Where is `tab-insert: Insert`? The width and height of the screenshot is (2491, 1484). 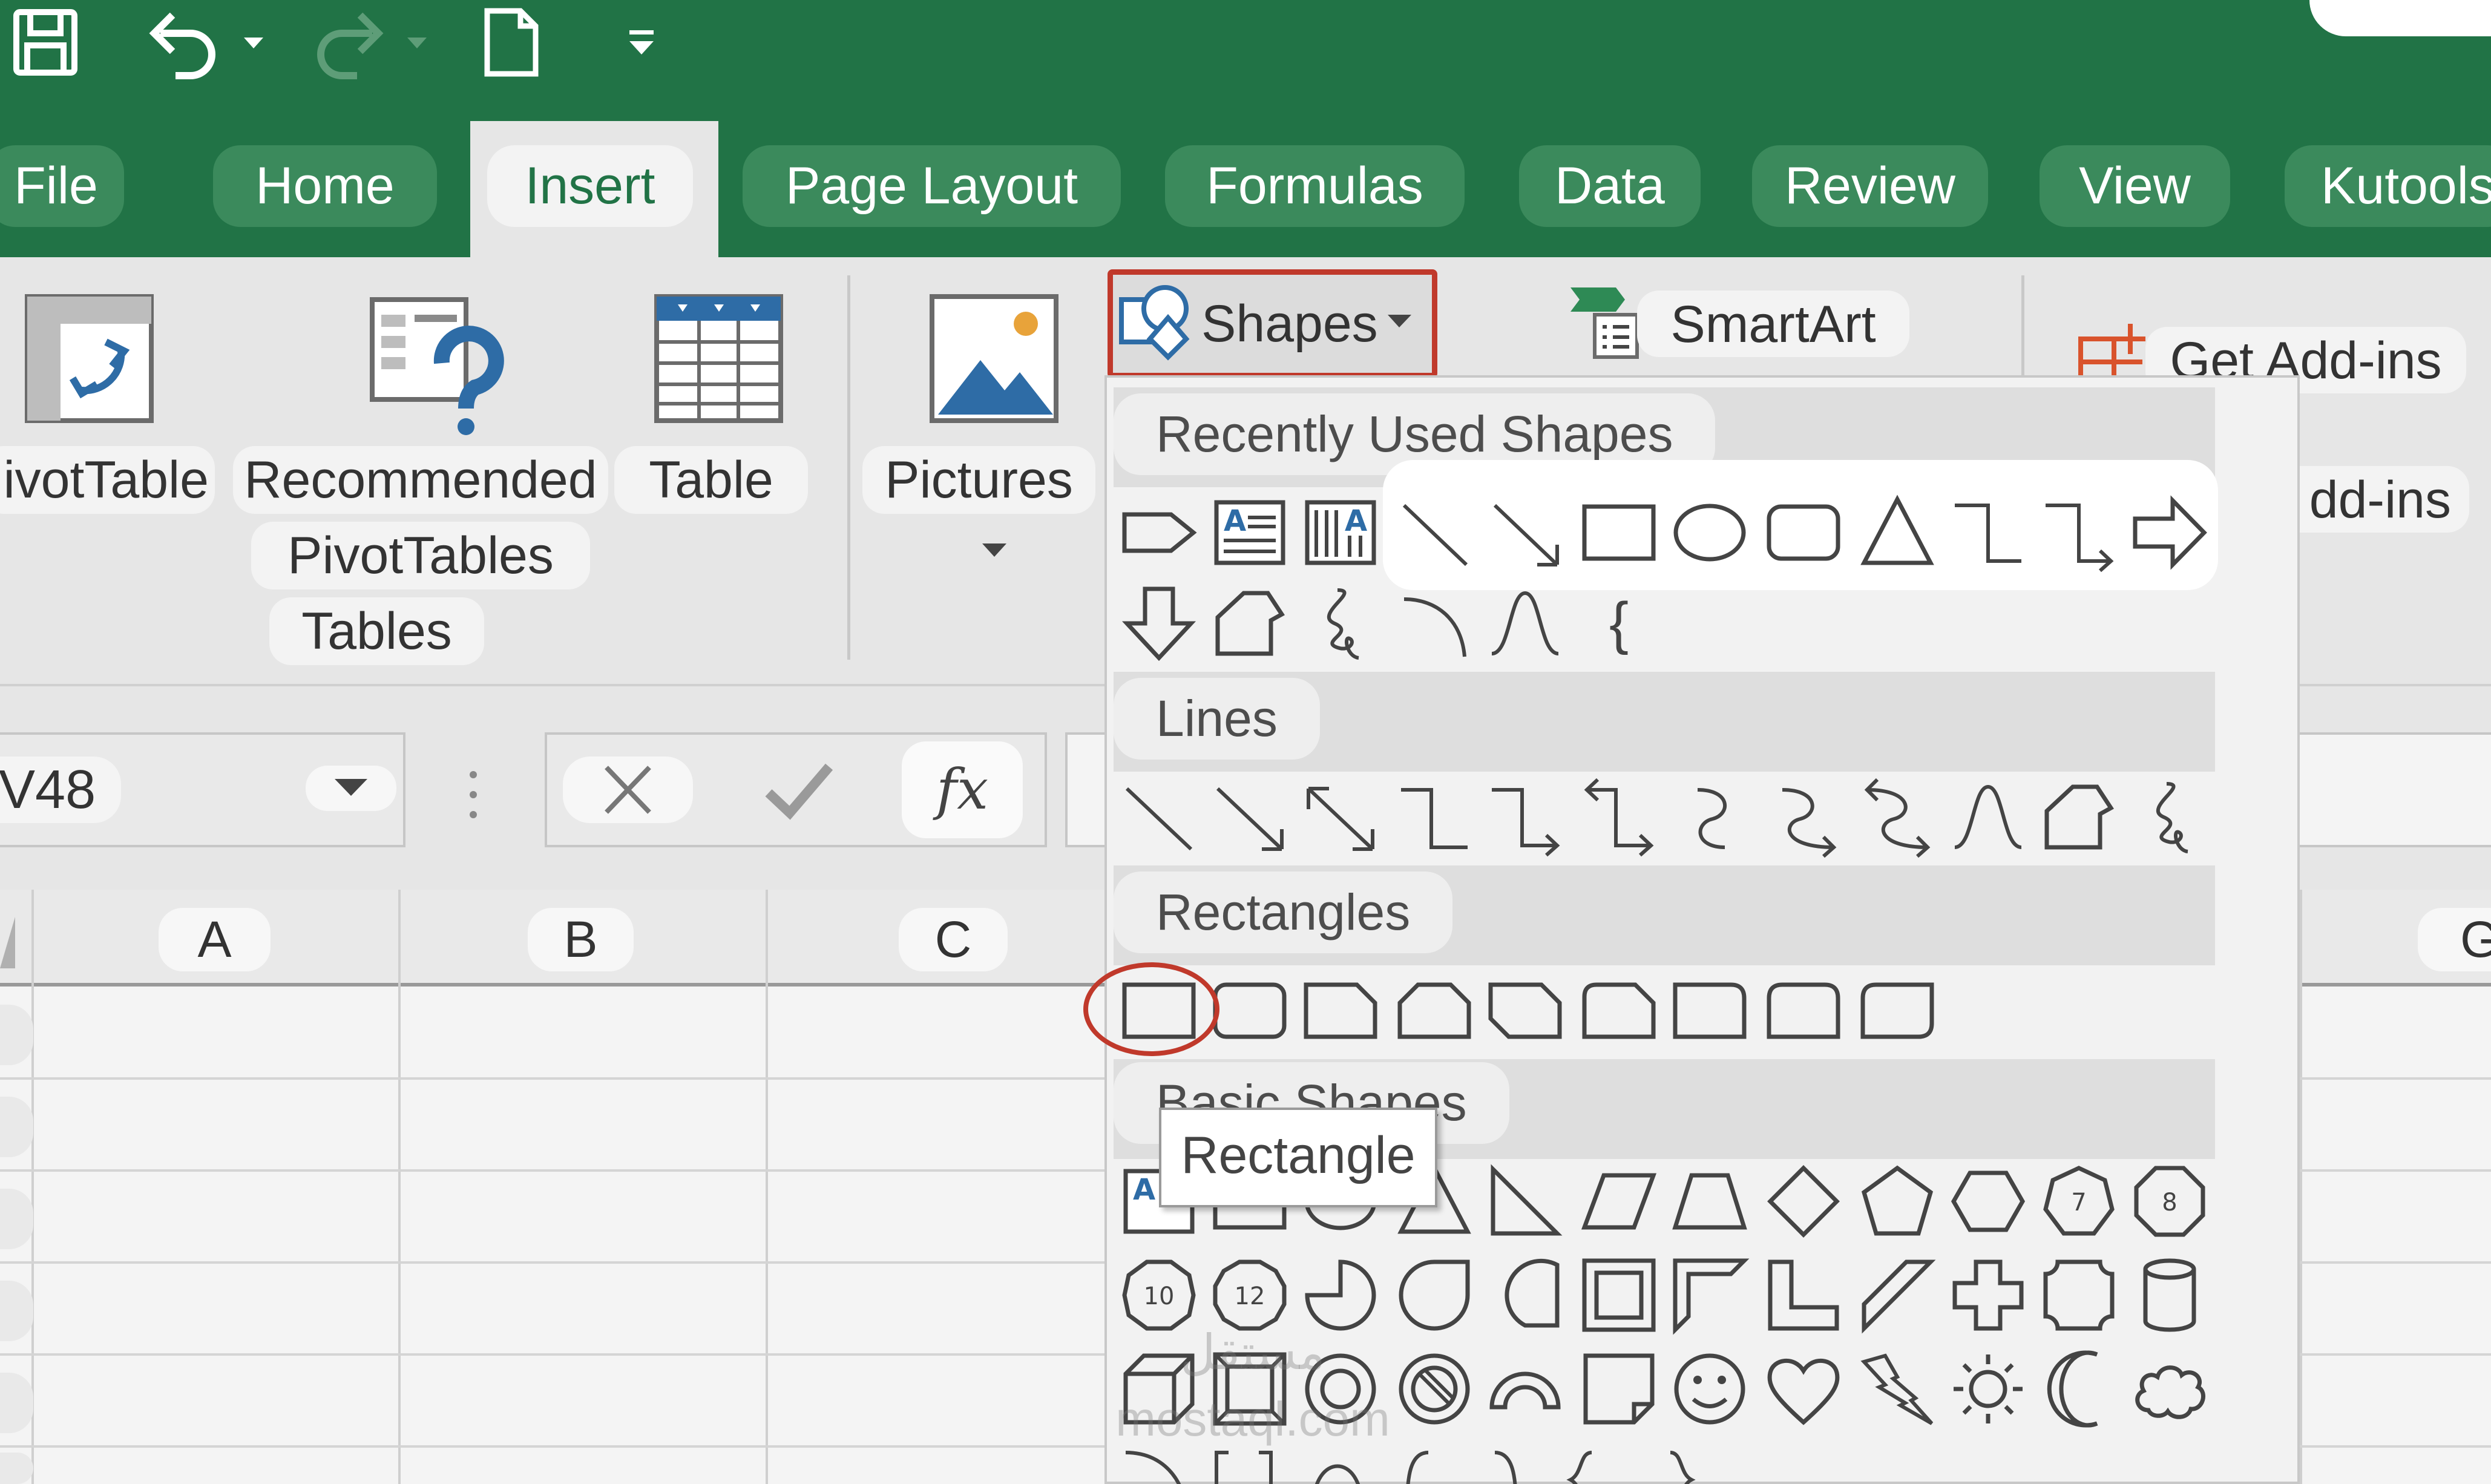 tab-insert: Insert is located at coordinates (590, 186).